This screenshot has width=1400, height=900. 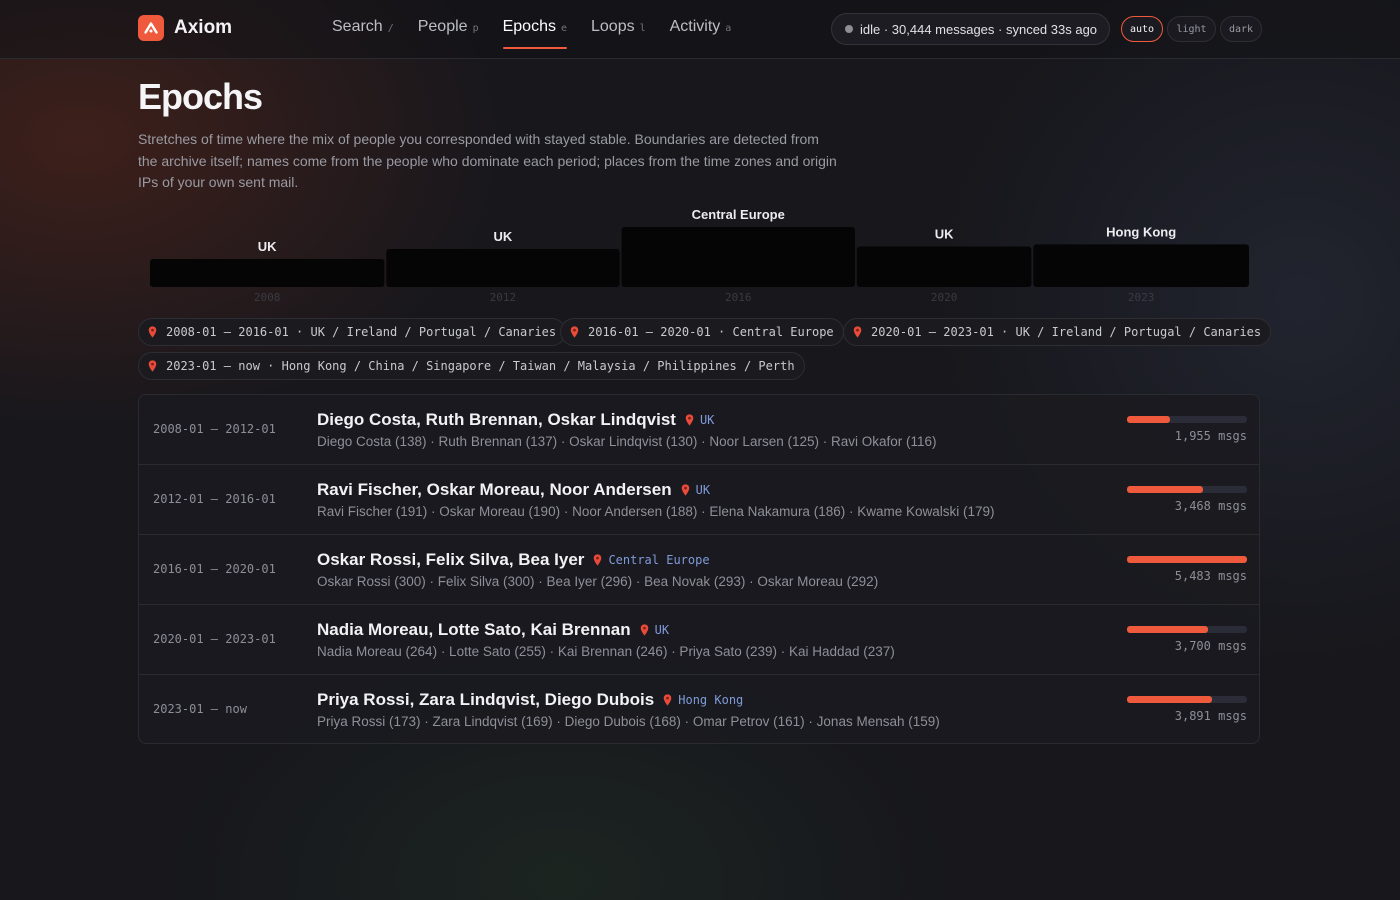 I want to click on epoch-names: Oskar Rossi, Felix Silva, Bea Iyer, so click(x=451, y=559).